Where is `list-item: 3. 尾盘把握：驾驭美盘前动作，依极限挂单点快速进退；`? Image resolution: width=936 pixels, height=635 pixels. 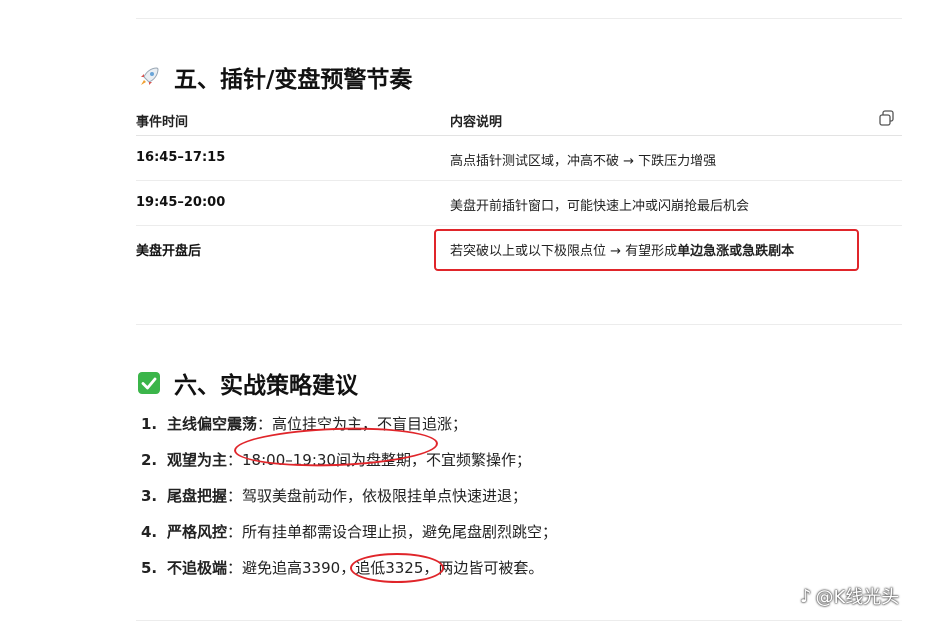 list-item: 3. 尾盘把握：驾驭美盘前动作，依极限挂单点快速进退； is located at coordinates (334, 495).